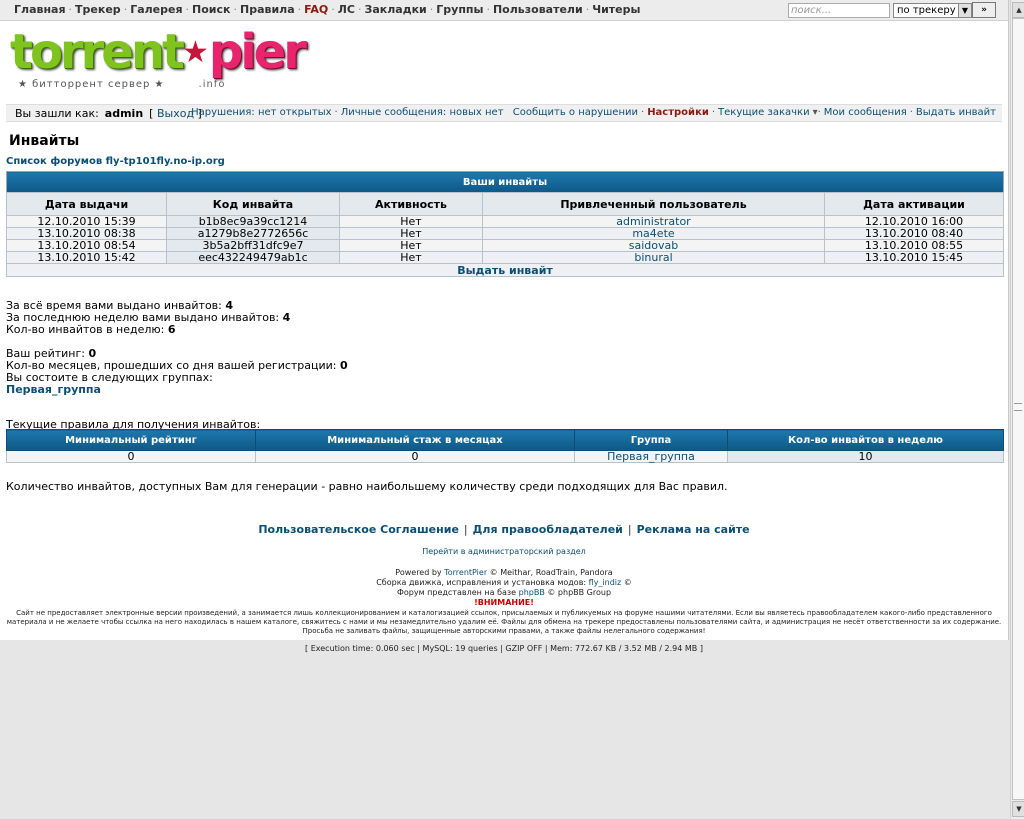 Image resolution: width=1024 pixels, height=819 pixels. I want to click on logout-link: Выход, so click(175, 113).